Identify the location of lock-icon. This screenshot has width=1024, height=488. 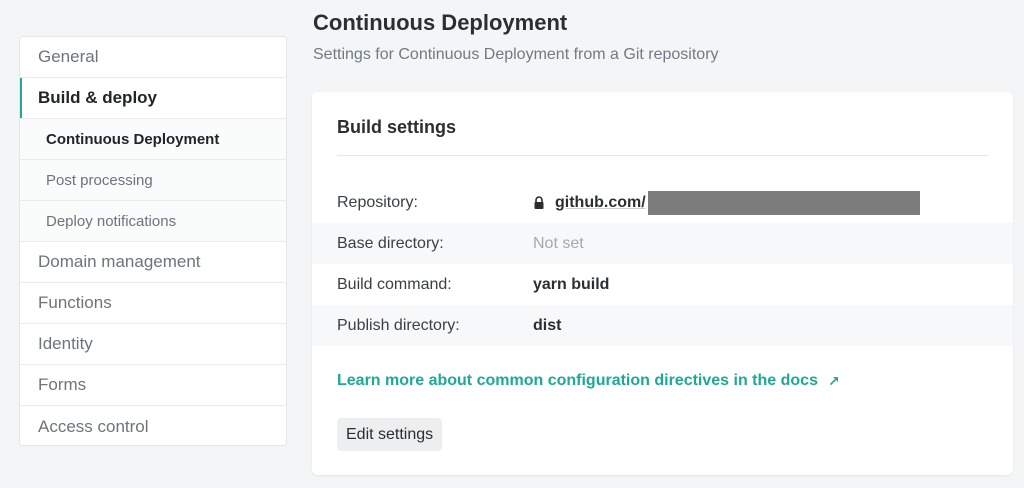
(539, 202).